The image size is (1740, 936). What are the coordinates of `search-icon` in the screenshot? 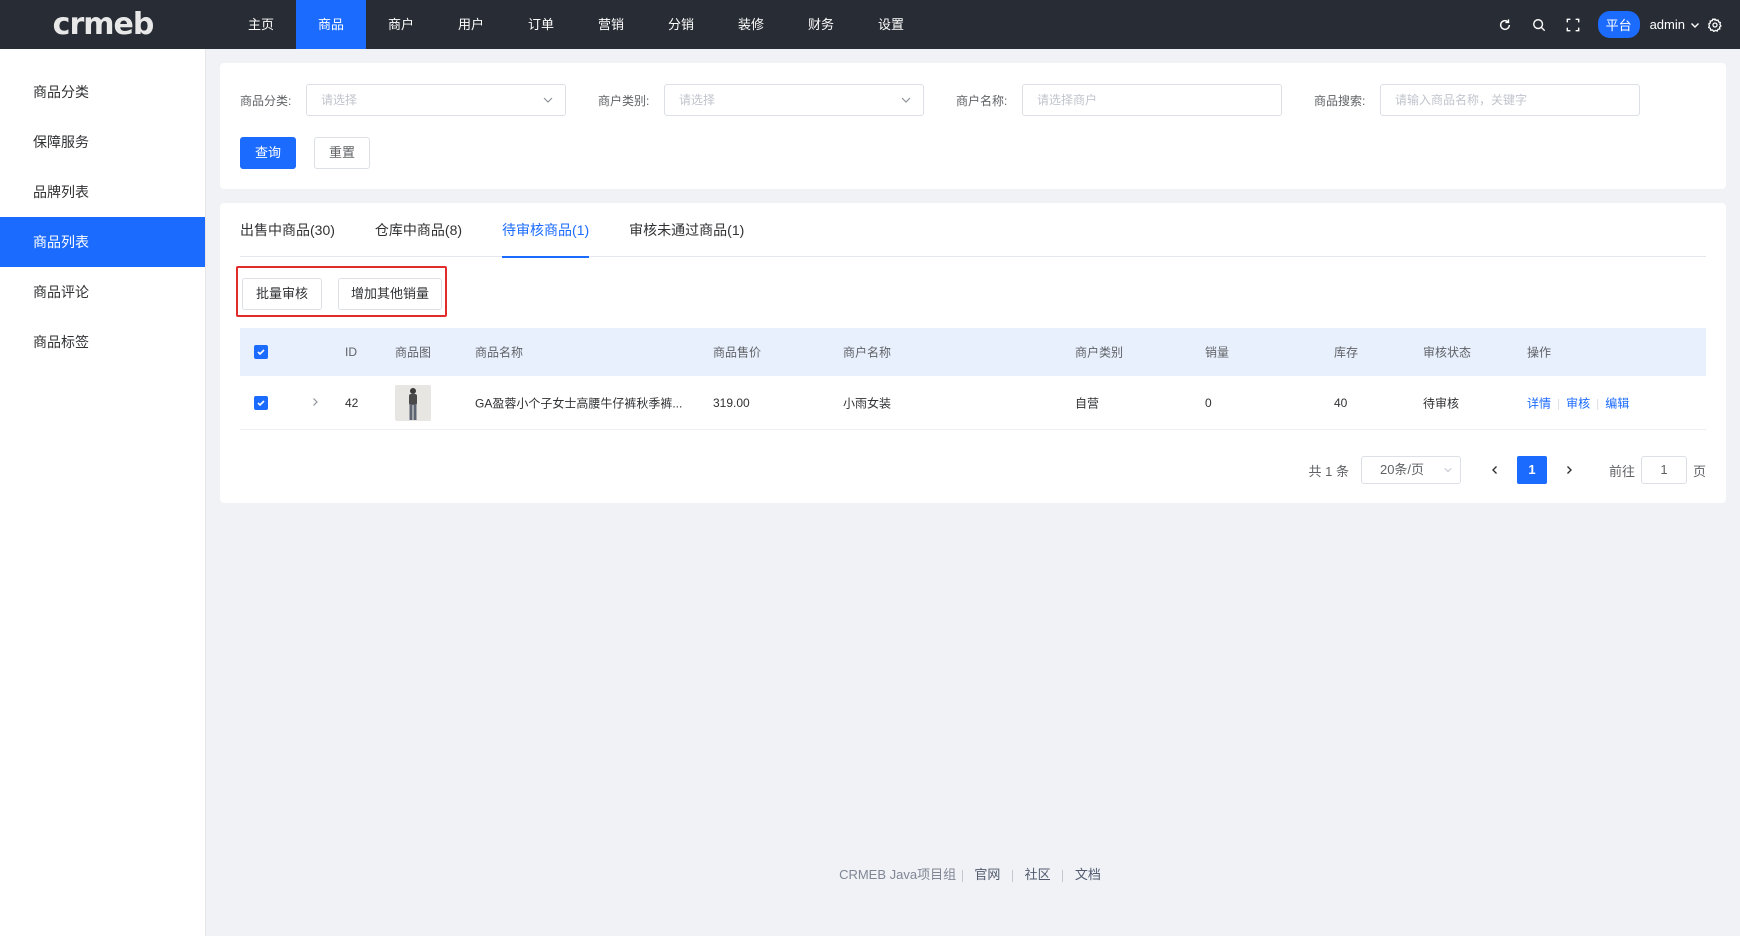 It's located at (1539, 24).